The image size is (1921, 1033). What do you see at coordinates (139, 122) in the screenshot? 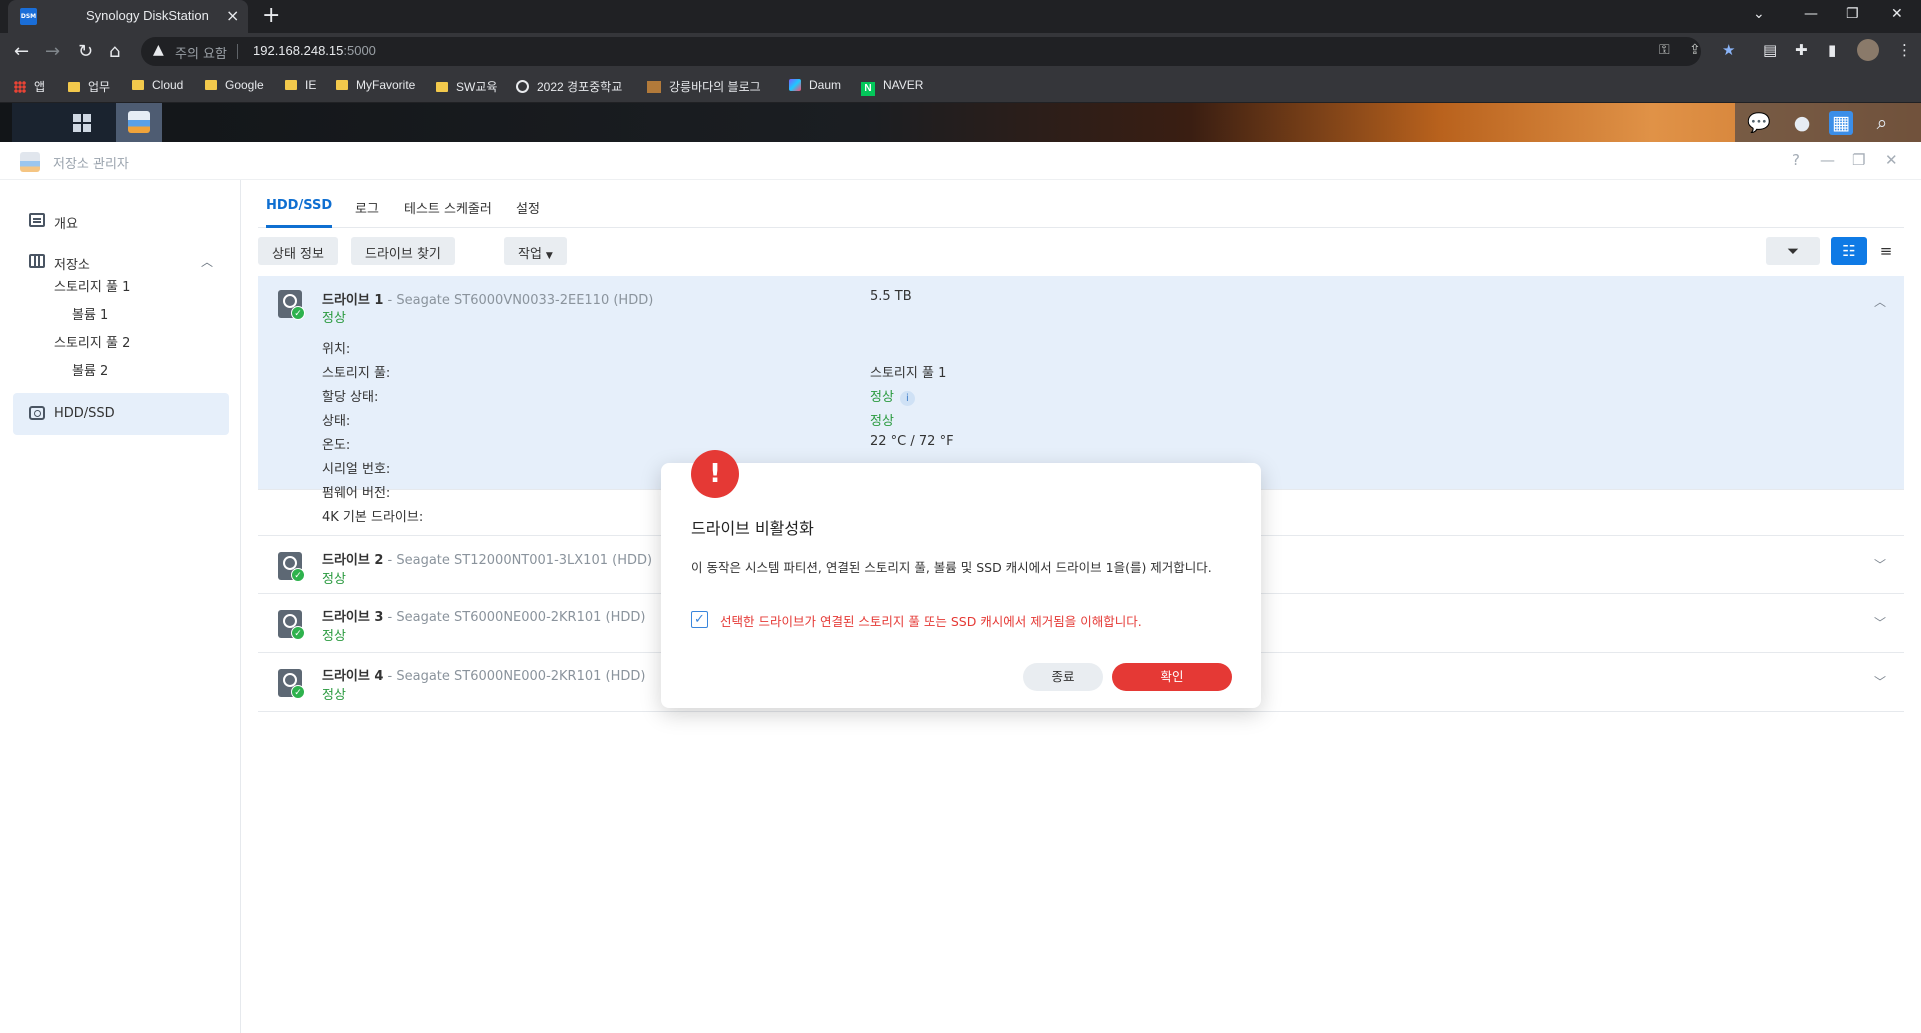
I see `storage-manager-taskbar-button` at bounding box center [139, 122].